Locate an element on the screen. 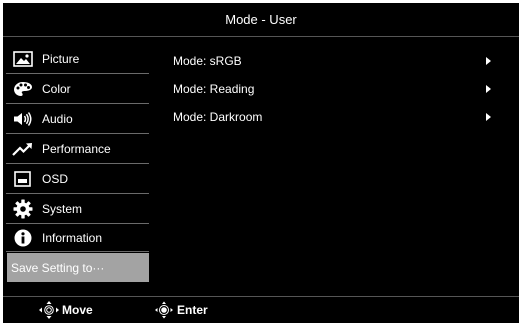 The image size is (519, 323). footer: Move Enter is located at coordinates (261, 309).